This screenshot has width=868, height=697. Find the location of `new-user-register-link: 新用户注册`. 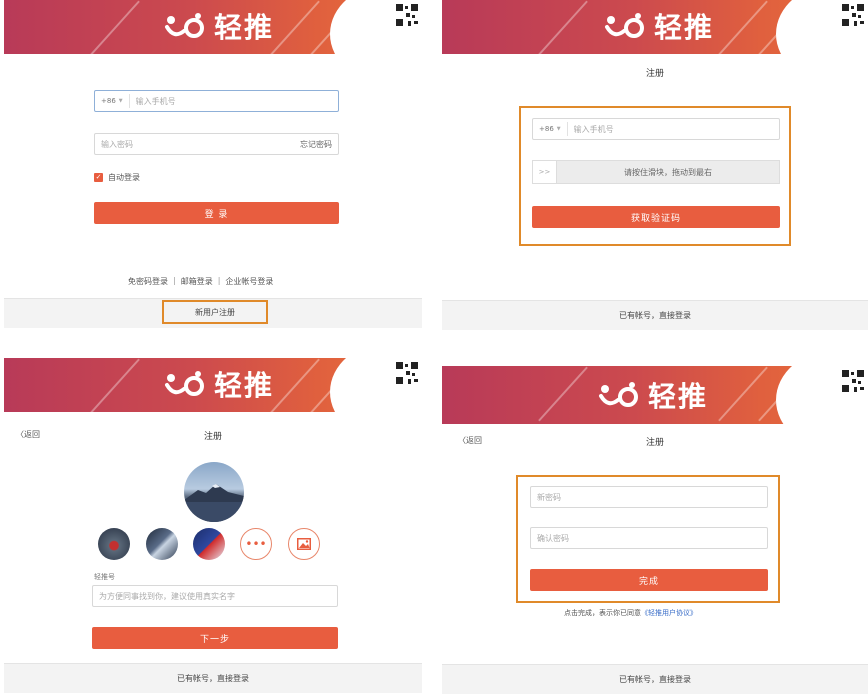

new-user-register-link: 新用户注册 is located at coordinates (215, 312).